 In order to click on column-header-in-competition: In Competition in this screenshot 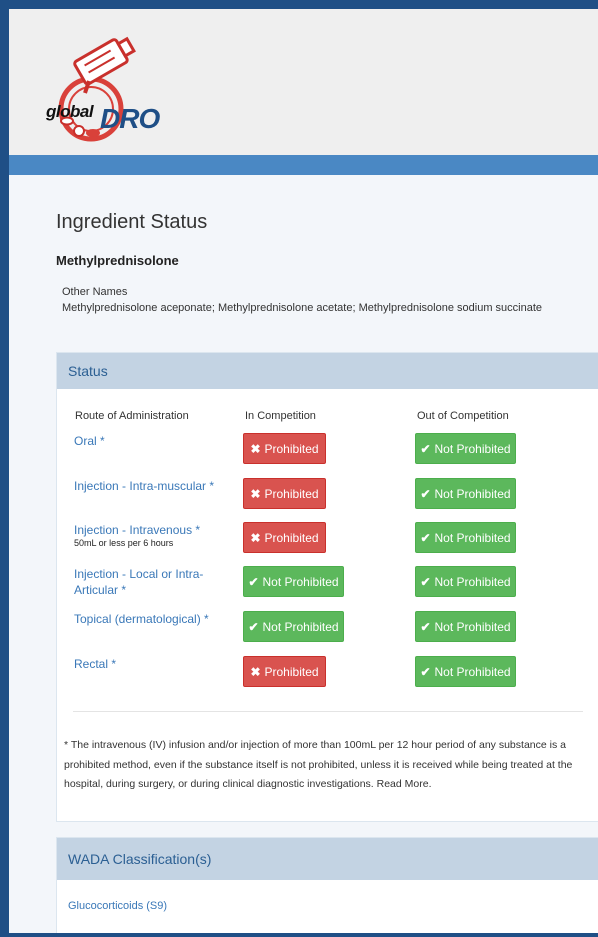, I will do `click(280, 416)`.